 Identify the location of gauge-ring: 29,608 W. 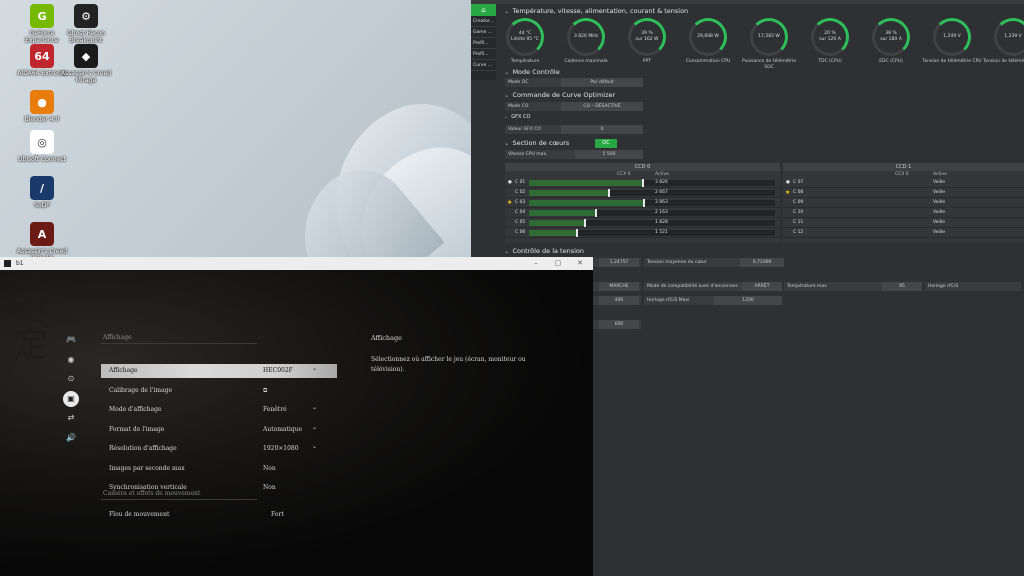
(708, 37).